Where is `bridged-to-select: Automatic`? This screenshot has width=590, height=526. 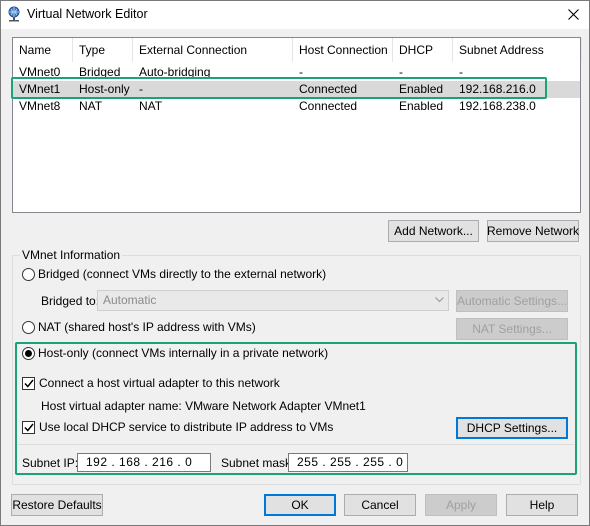 bridged-to-select: Automatic is located at coordinates (273, 300).